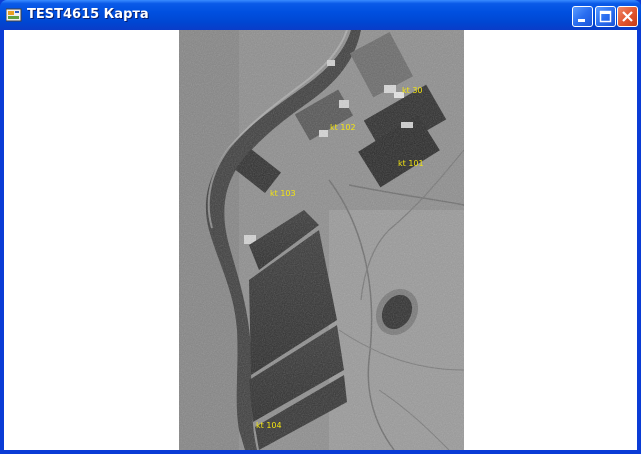 The image size is (641, 454). I want to click on window-title: TEST4615 Карта, so click(88, 14).